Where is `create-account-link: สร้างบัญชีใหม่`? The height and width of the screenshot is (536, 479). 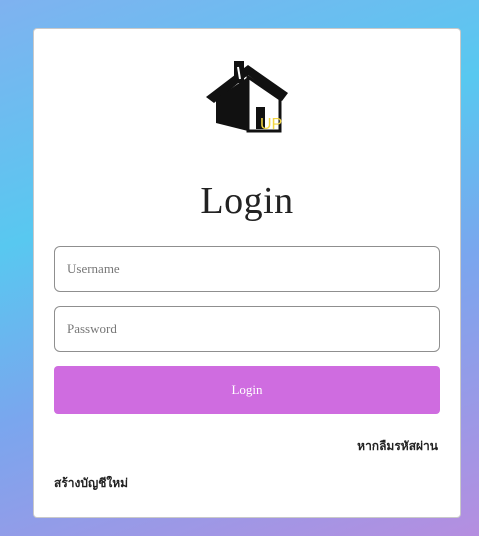
create-account-link: สร้างบัญชีใหม่ is located at coordinates (91, 483).